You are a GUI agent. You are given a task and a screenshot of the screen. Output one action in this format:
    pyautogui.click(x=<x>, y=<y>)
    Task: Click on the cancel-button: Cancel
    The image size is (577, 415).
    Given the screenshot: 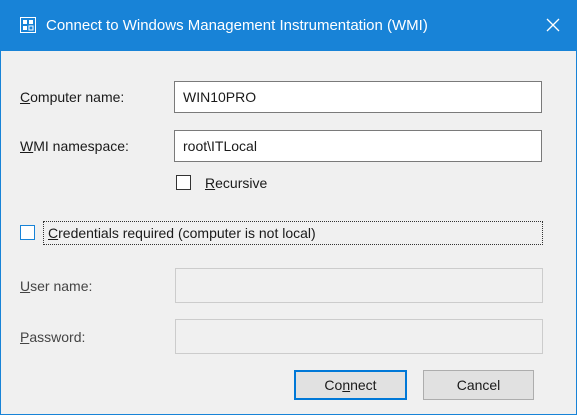 What is the action you would take?
    pyautogui.click(x=478, y=385)
    